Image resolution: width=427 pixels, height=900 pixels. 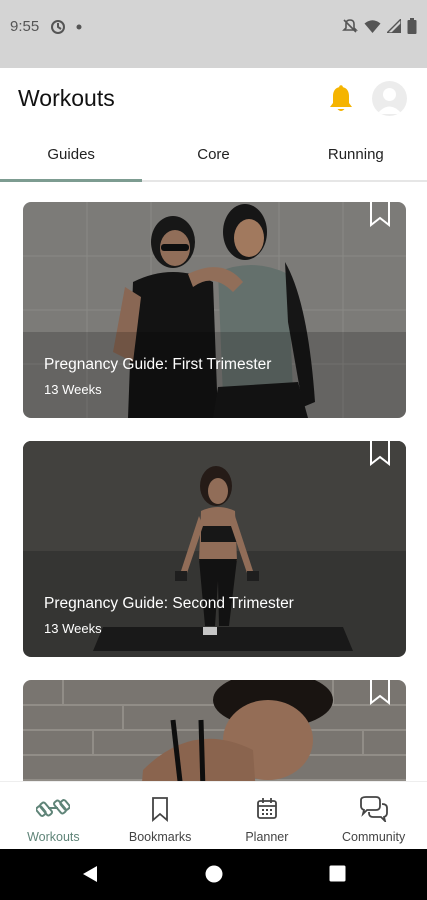 I want to click on nav-label: Workouts, so click(x=53, y=837).